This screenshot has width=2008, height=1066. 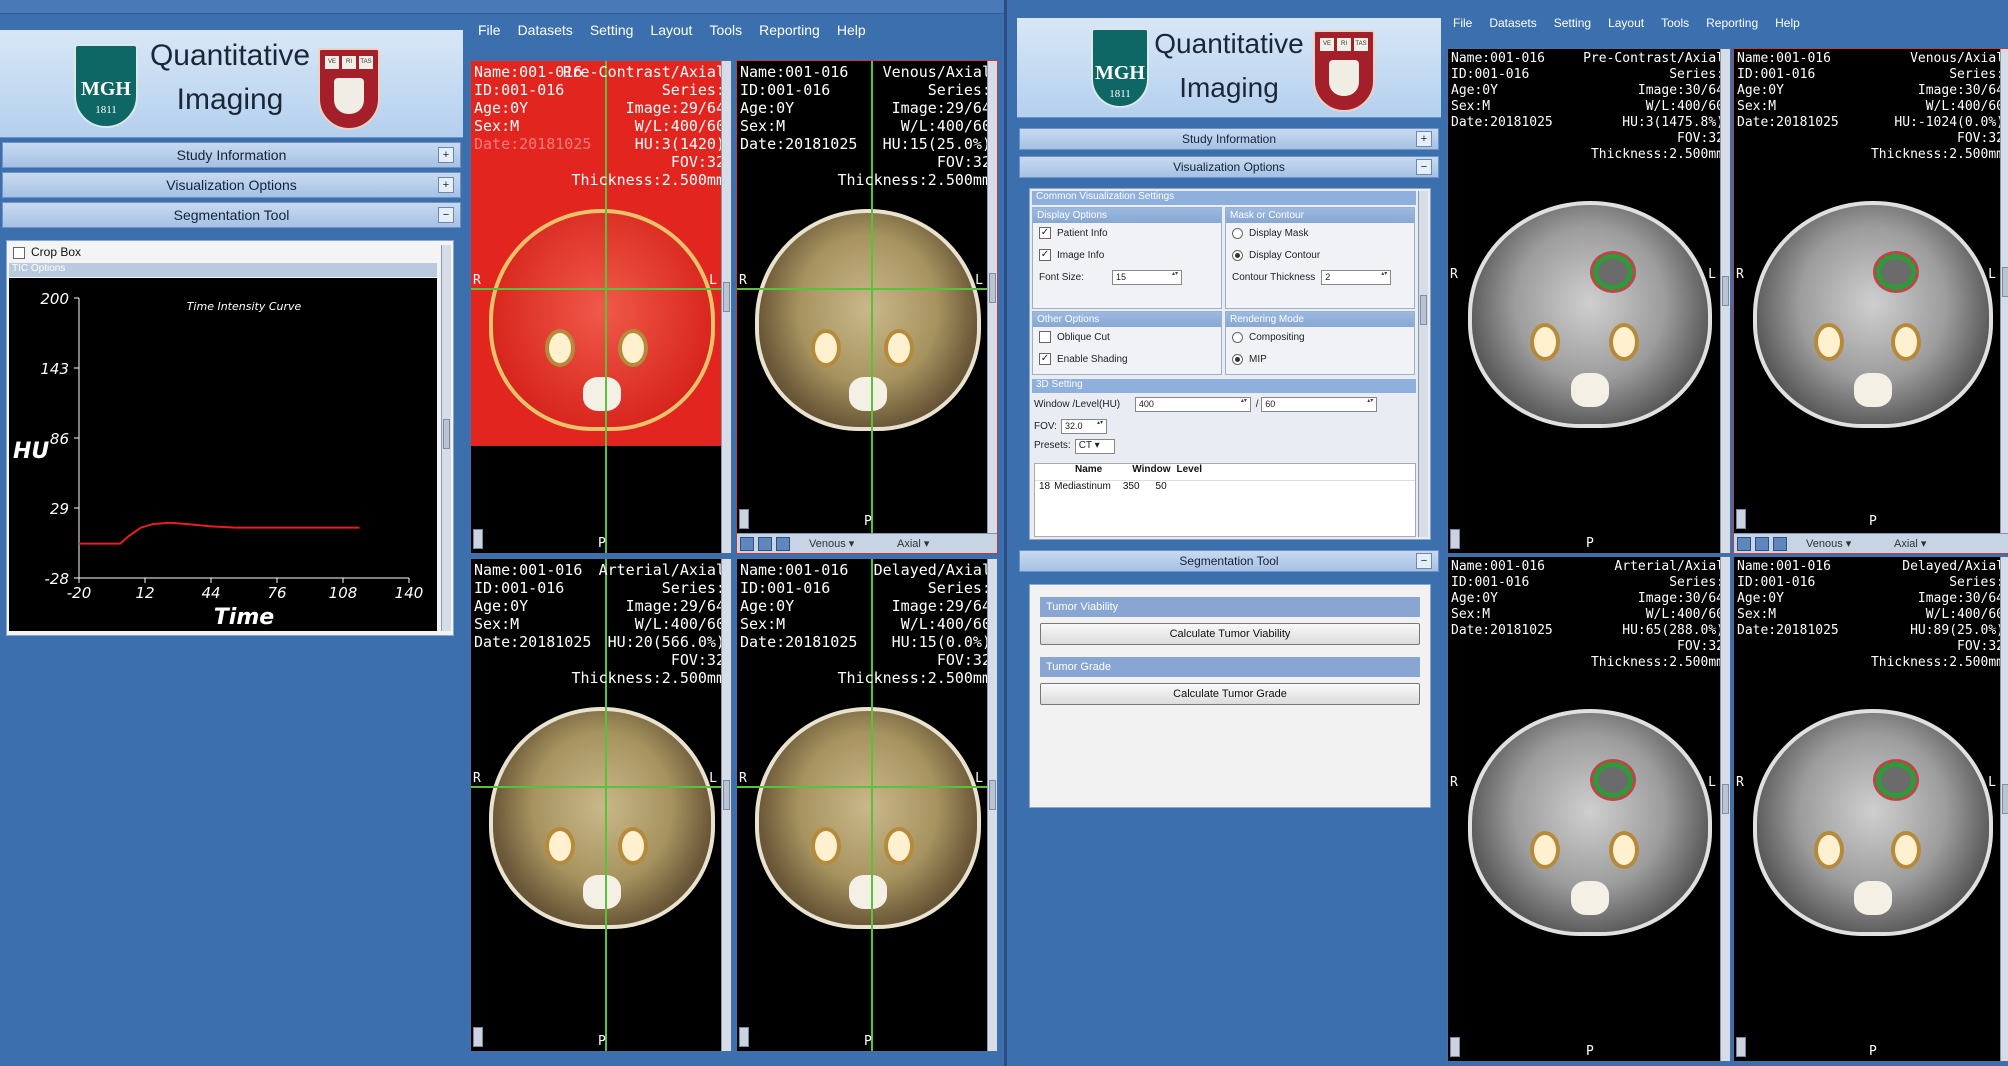 What do you see at coordinates (1320, 338) in the screenshot?
I see `compositing-radio: Compositing` at bounding box center [1320, 338].